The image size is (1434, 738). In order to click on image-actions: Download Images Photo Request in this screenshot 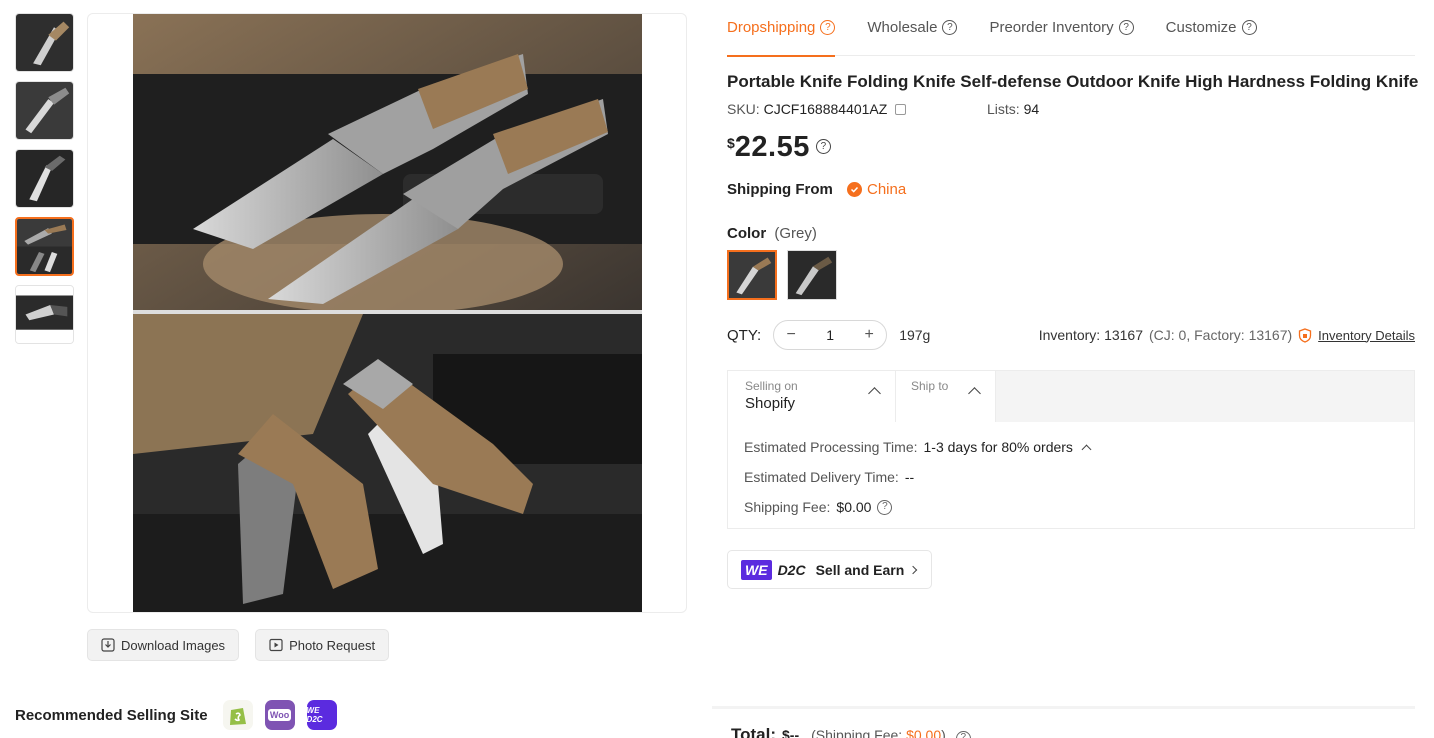, I will do `click(238, 645)`.